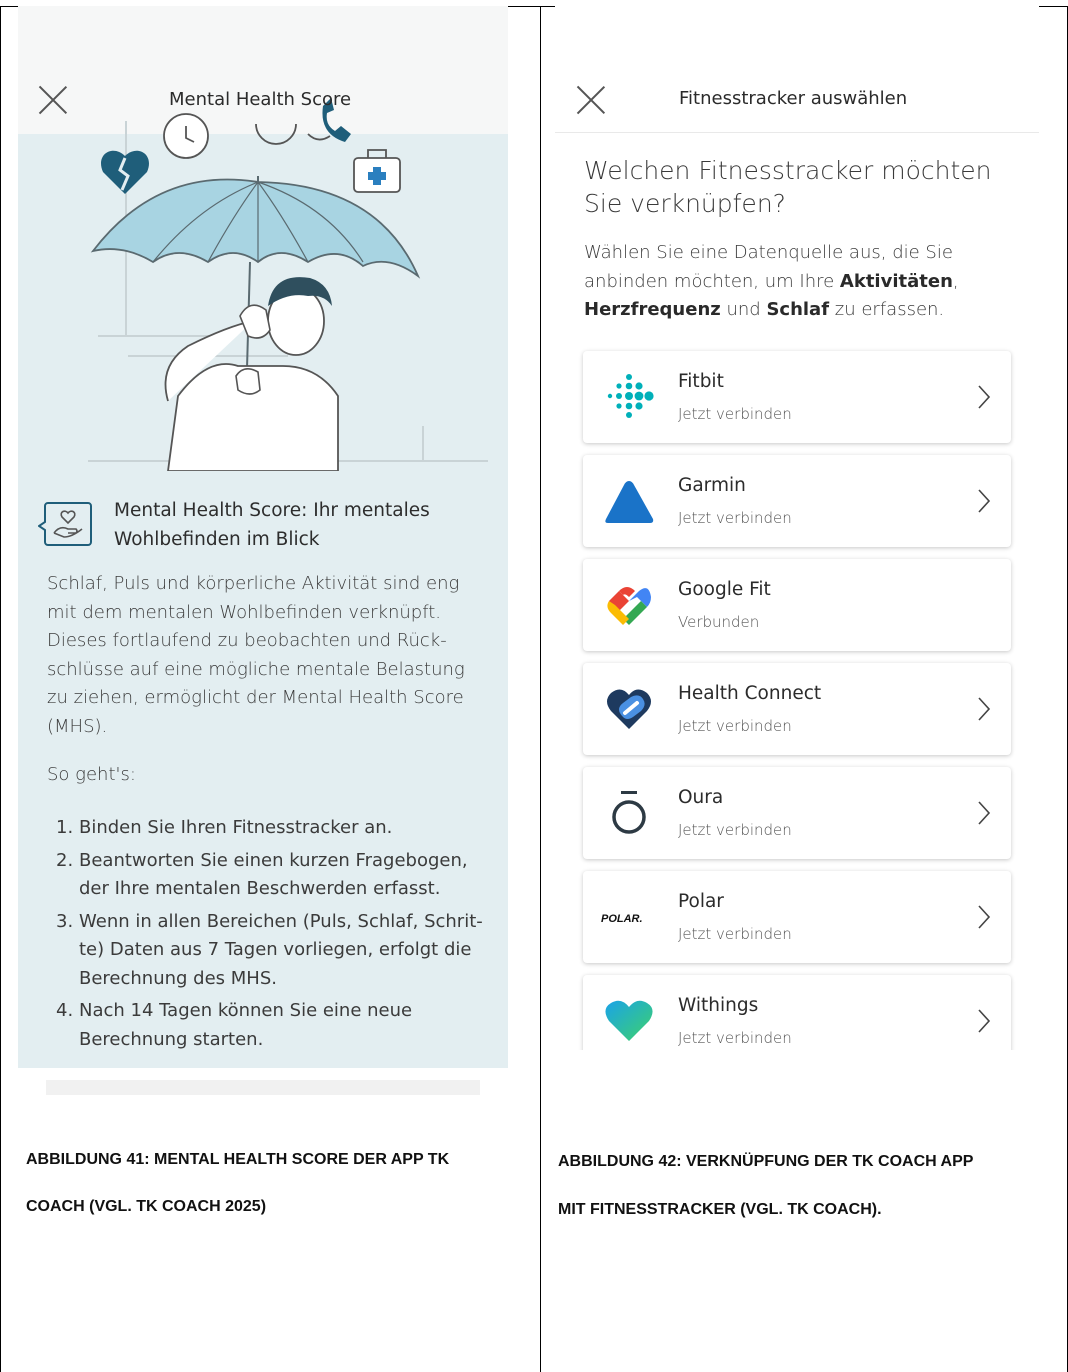  Describe the element at coordinates (377, 171) in the screenshot. I see `first-aid-kit-icon` at that location.